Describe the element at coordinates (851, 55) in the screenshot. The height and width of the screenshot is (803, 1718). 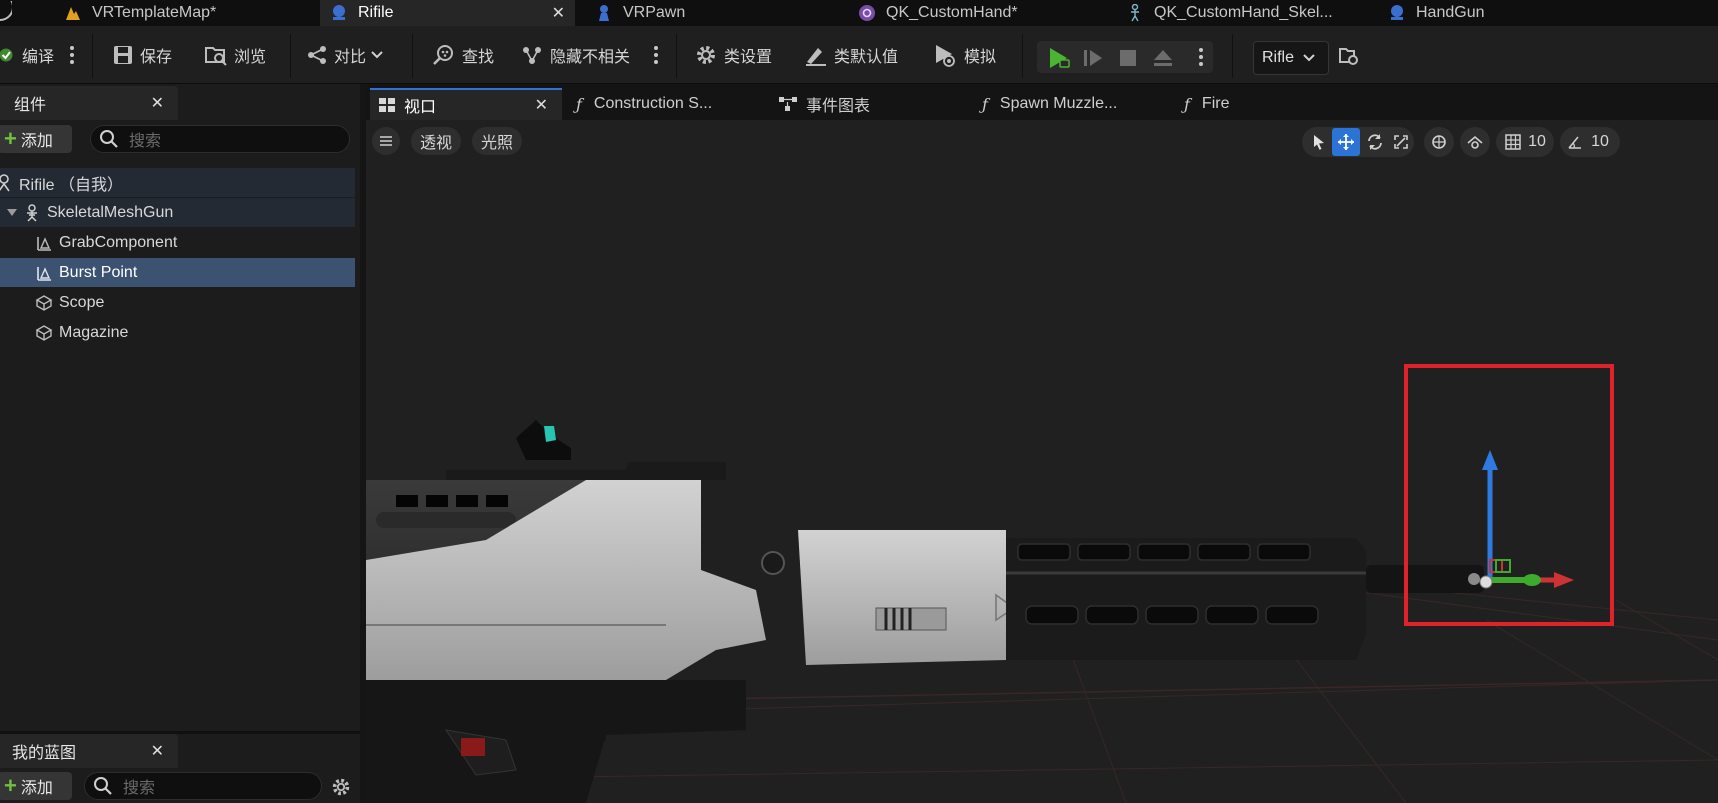
I see `class-defaults-button: 类默认值` at that location.